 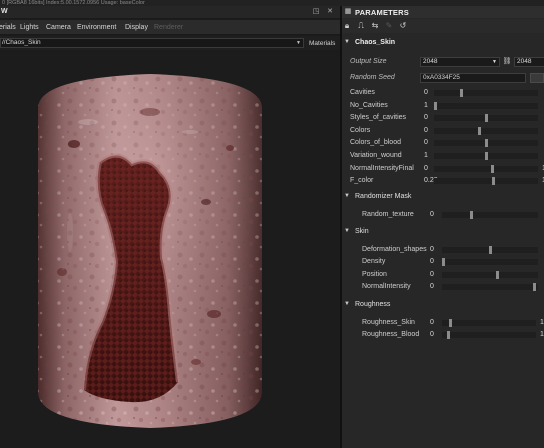 I want to click on param-row-colors-of-blood: Colors_of_blood 0, so click(x=443, y=143).